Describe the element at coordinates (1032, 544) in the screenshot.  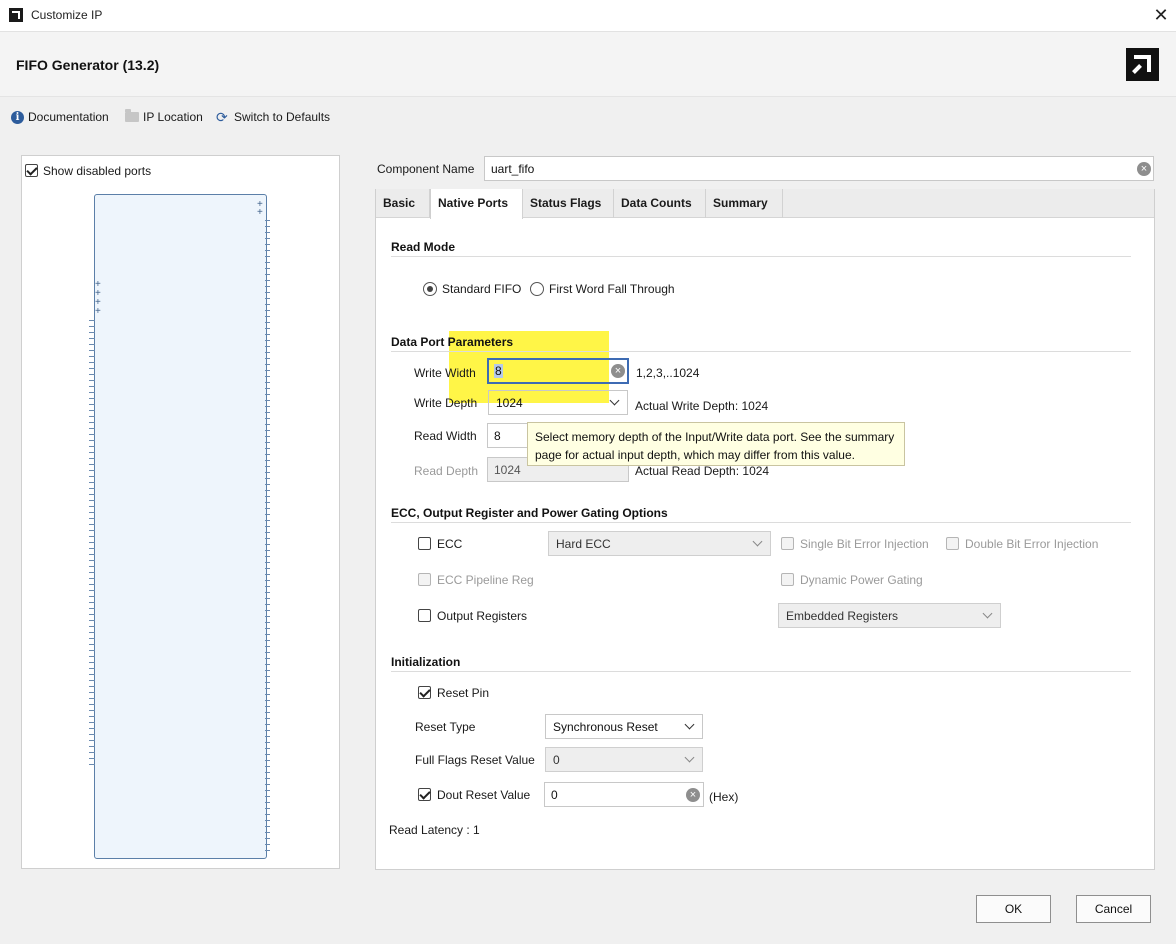
I see `double-bit-error-label: Double Bit Error Injection` at that location.